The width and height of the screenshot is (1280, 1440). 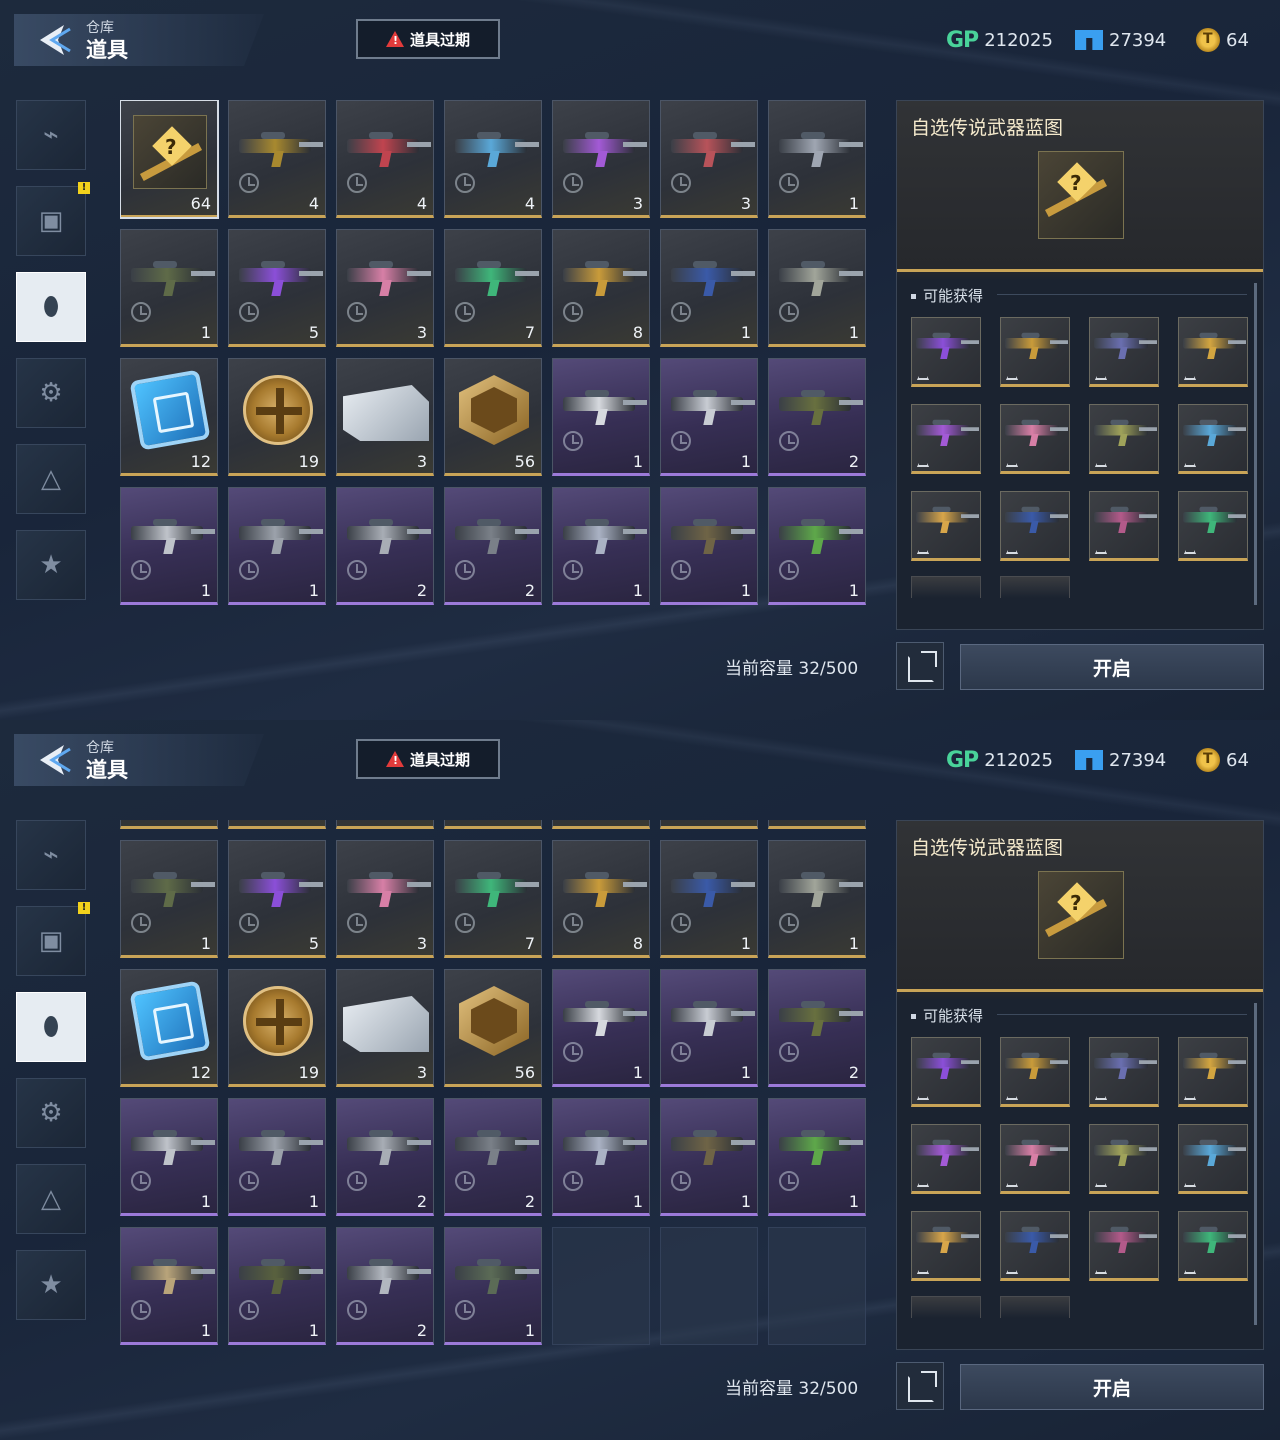 What do you see at coordinates (1112, 667) in the screenshot?
I see `open-button: 开启` at bounding box center [1112, 667].